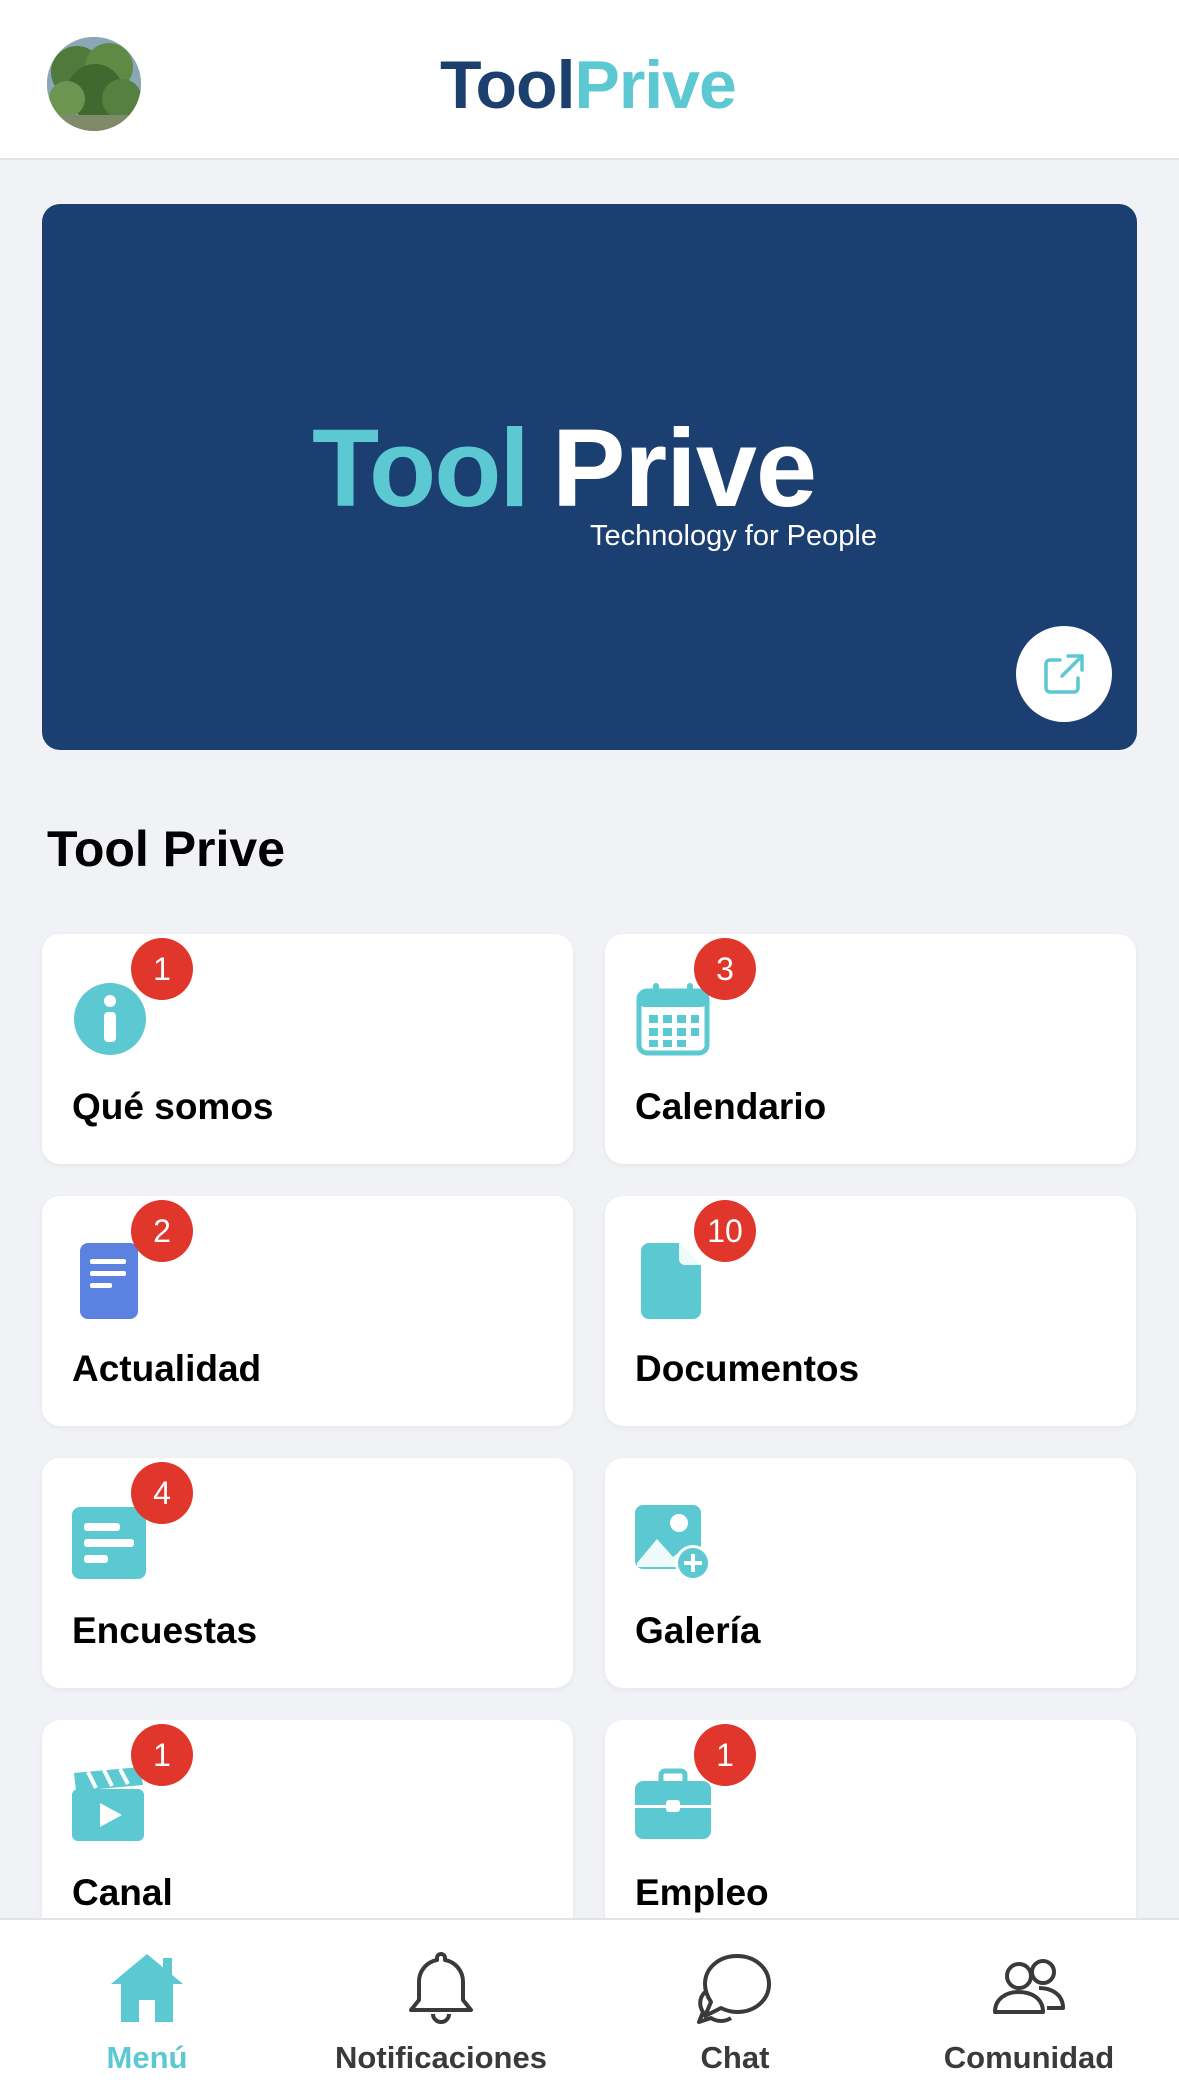  What do you see at coordinates (162, 1231) in the screenshot?
I see `badge-count: 2` at bounding box center [162, 1231].